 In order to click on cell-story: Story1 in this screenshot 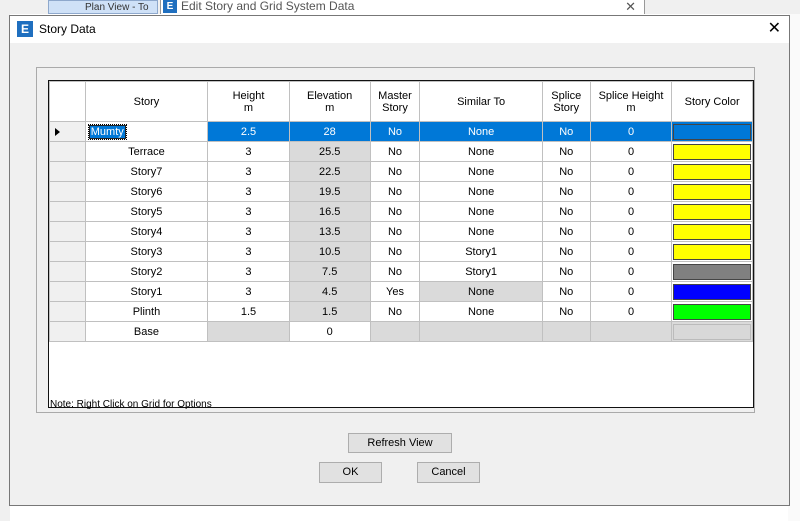, I will do `click(146, 291)`.